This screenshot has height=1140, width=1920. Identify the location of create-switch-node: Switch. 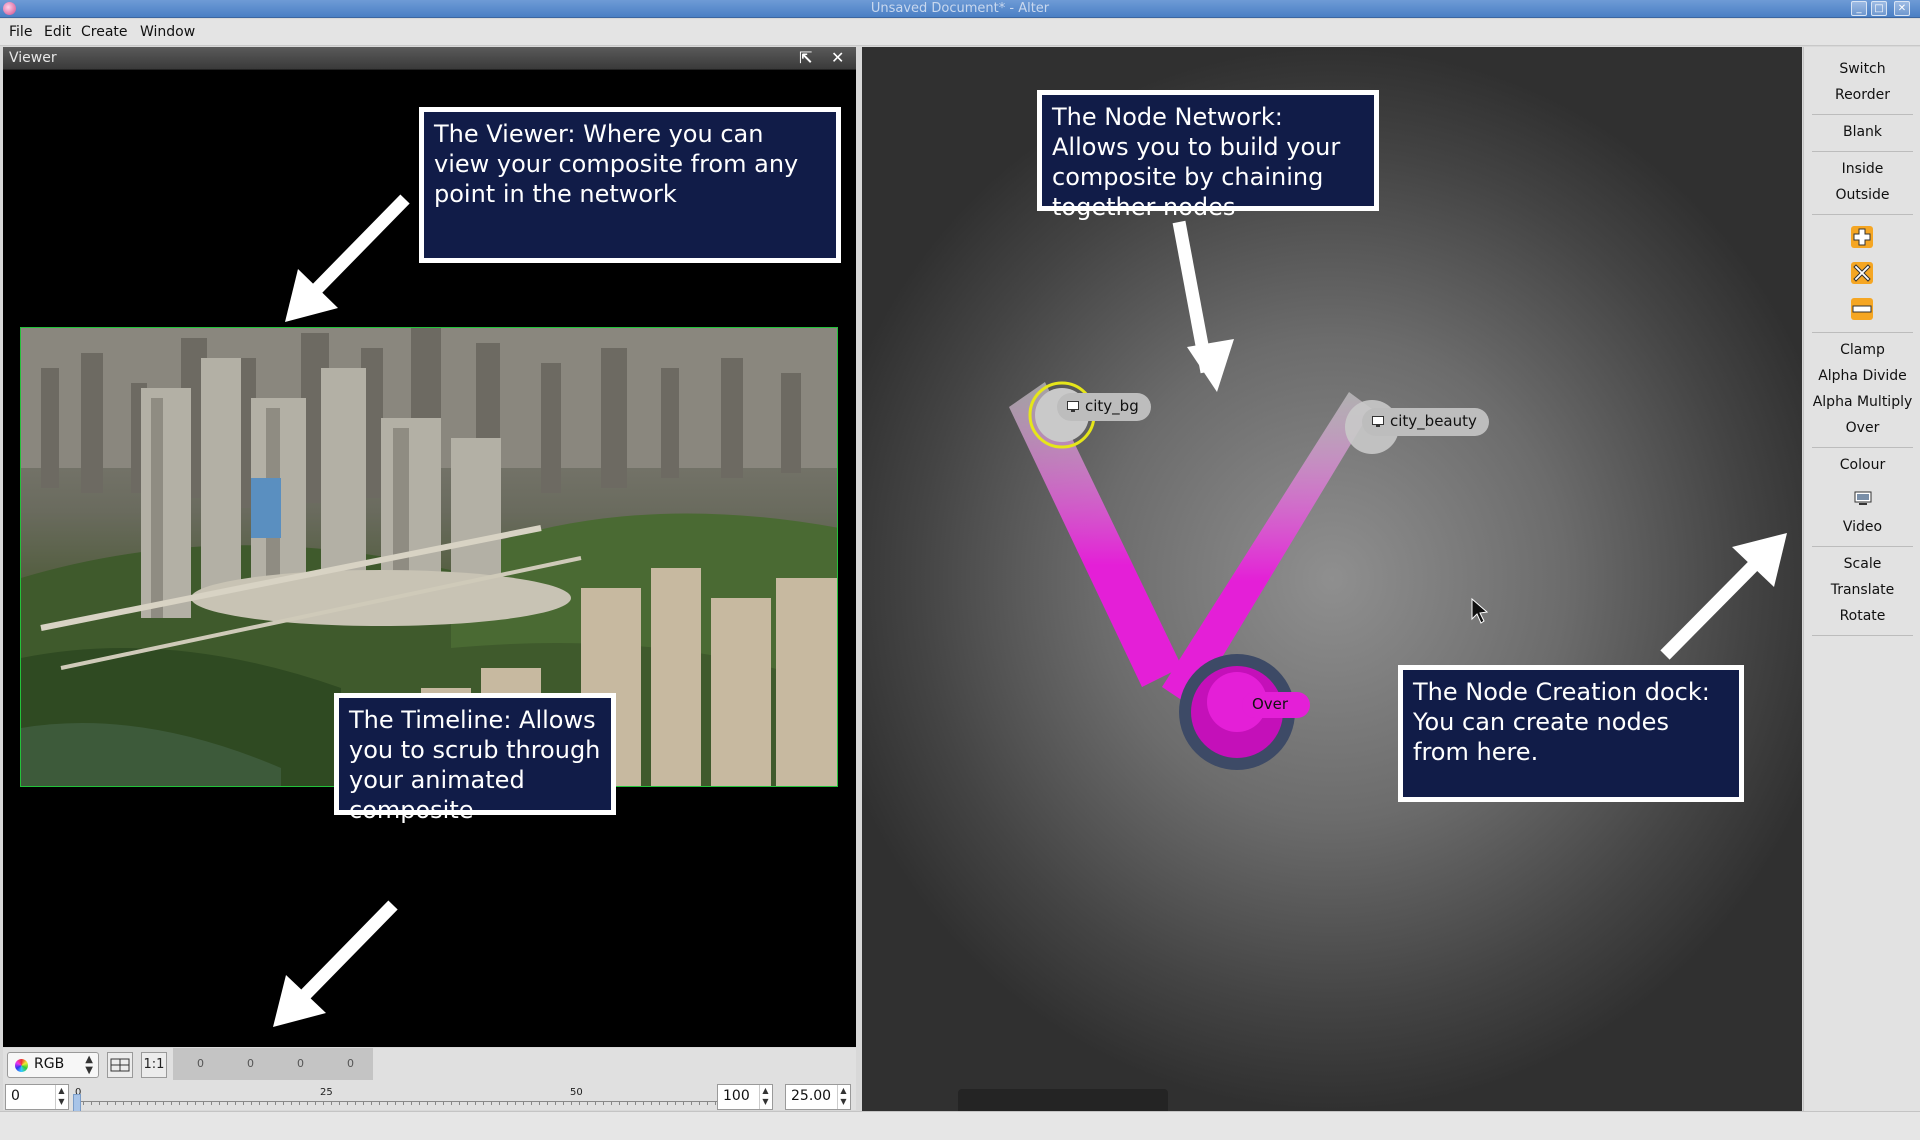
(1862, 69).